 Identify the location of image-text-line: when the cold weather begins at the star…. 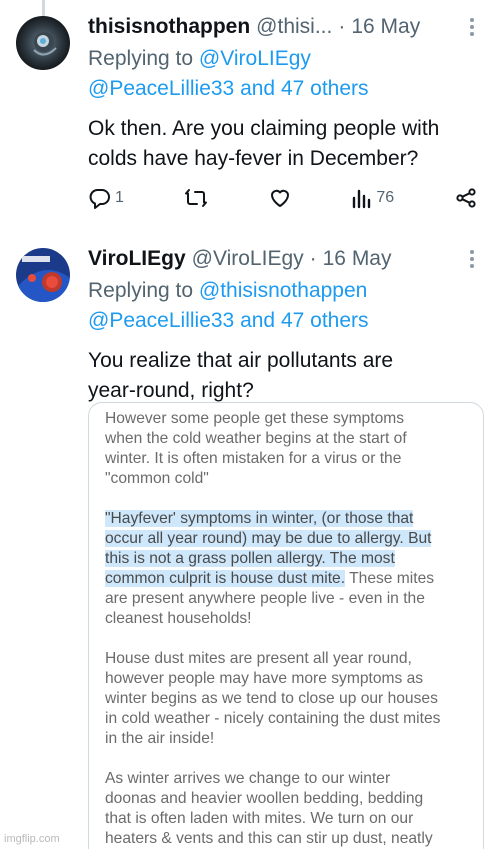
(256, 438).